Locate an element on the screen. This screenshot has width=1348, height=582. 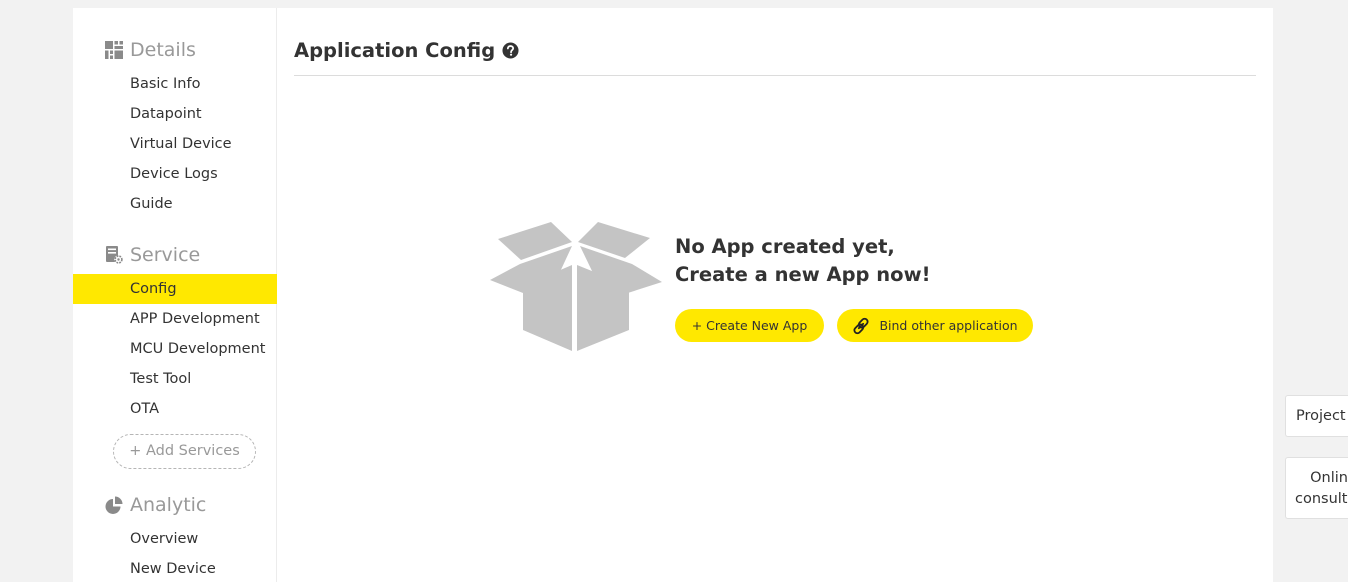
pie-chart-icon is located at coordinates (114, 505).